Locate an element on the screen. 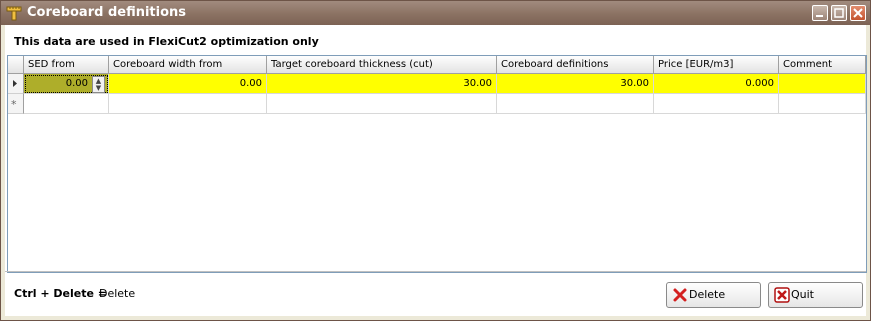  cell-price: 0.000 is located at coordinates (716, 84).